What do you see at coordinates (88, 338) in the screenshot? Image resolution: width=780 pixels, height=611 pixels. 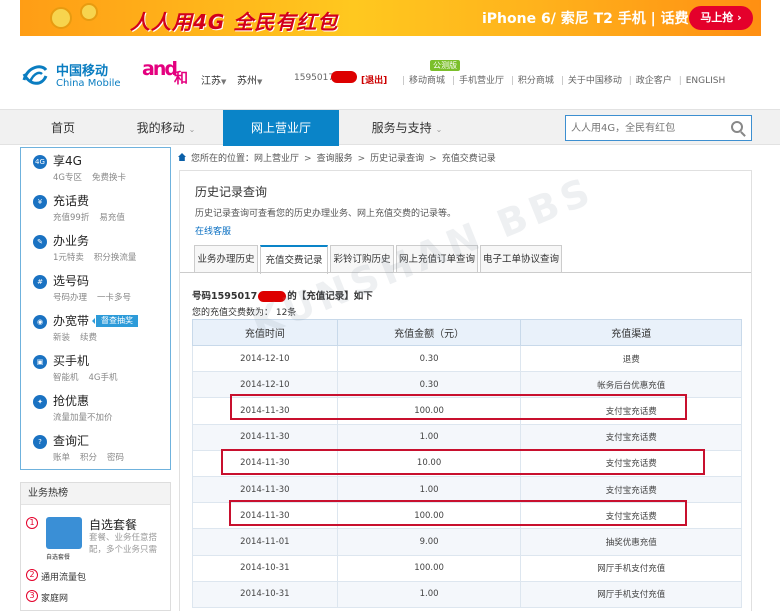 I see `sidebar-sublink: 续费` at bounding box center [88, 338].